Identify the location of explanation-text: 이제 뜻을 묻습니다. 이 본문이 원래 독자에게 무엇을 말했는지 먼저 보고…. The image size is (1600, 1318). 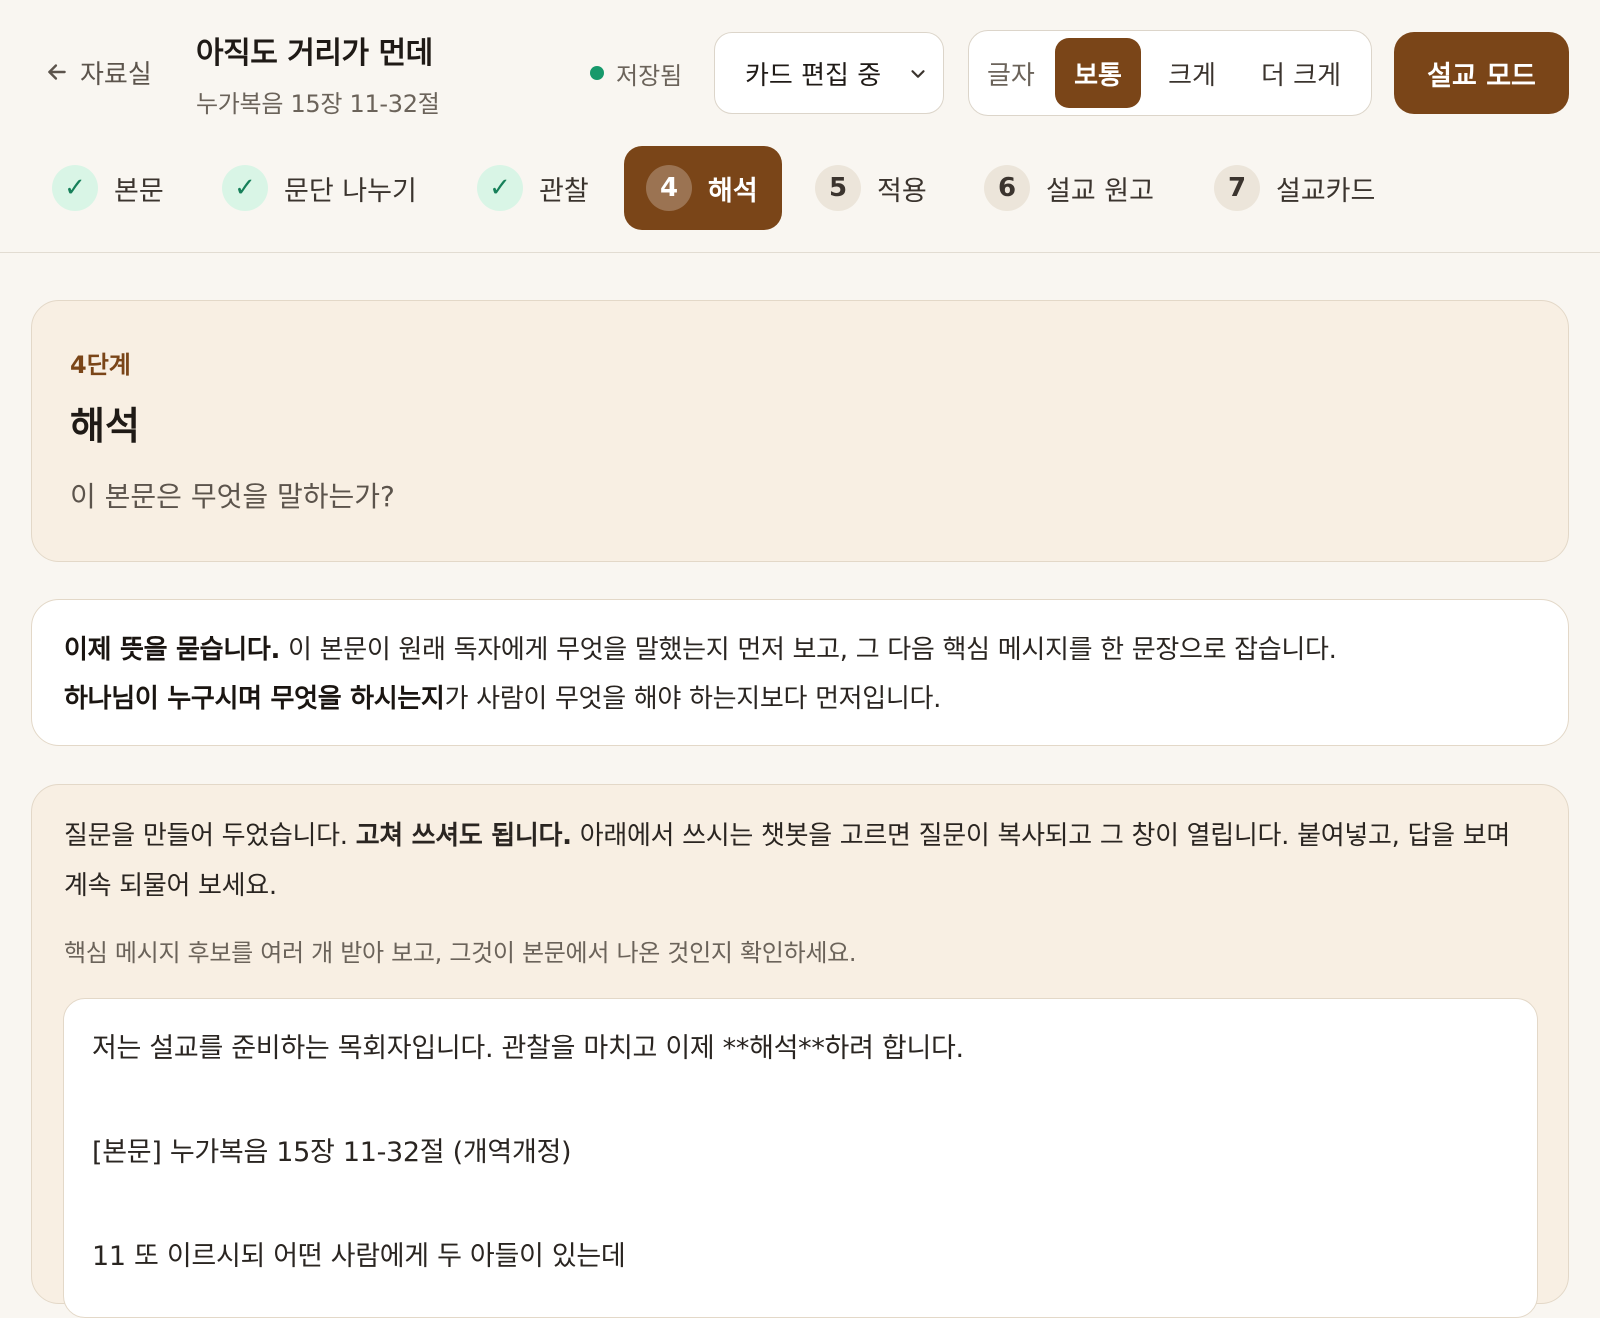
(800, 675).